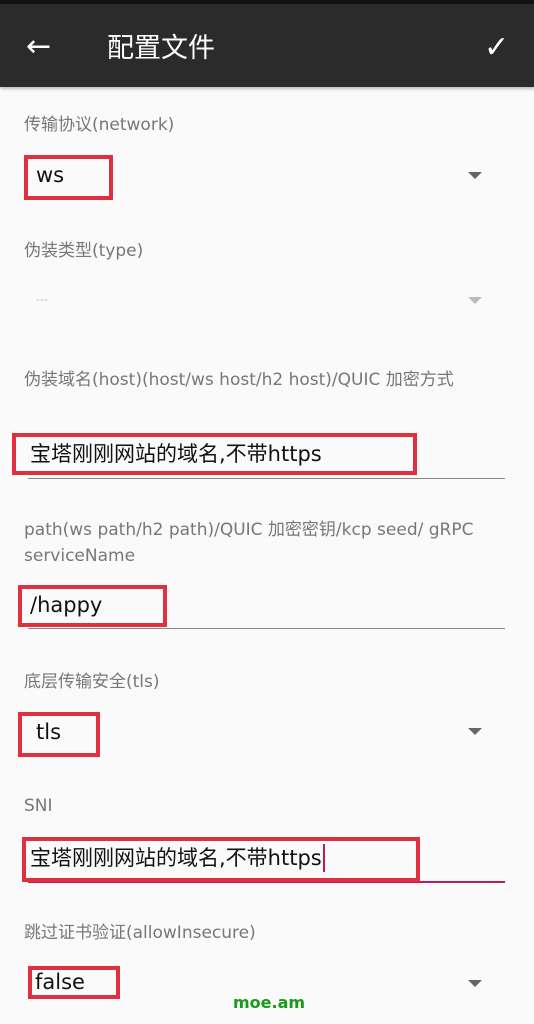  What do you see at coordinates (266, 478) in the screenshot?
I see `host-underline` at bounding box center [266, 478].